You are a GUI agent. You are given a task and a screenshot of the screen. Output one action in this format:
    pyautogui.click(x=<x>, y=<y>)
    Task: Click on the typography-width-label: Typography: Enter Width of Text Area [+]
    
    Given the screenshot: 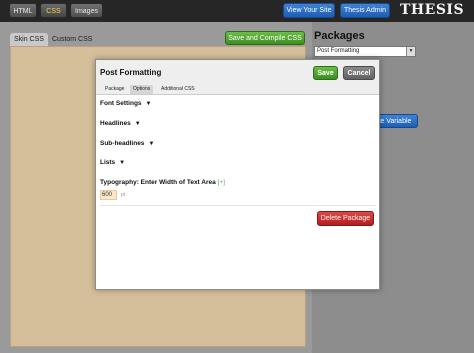 What is the action you would take?
    pyautogui.click(x=162, y=182)
    